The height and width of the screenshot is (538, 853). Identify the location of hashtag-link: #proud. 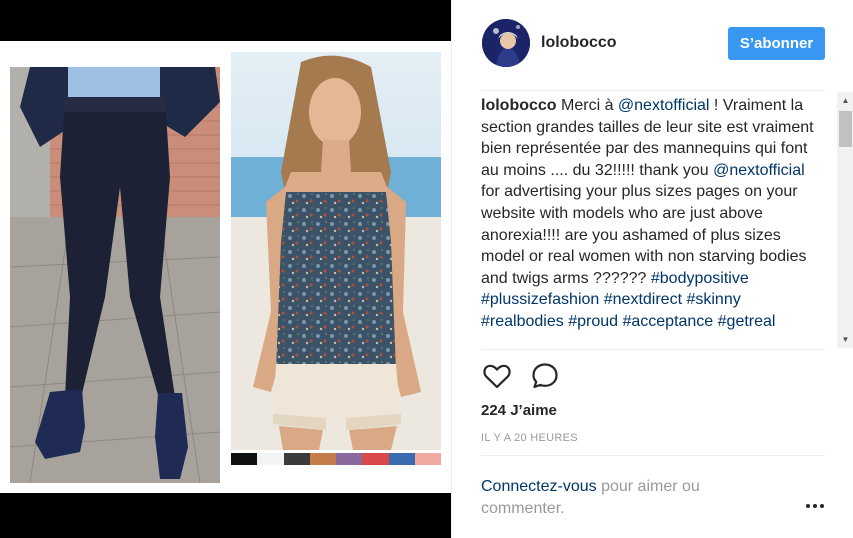
(593, 321).